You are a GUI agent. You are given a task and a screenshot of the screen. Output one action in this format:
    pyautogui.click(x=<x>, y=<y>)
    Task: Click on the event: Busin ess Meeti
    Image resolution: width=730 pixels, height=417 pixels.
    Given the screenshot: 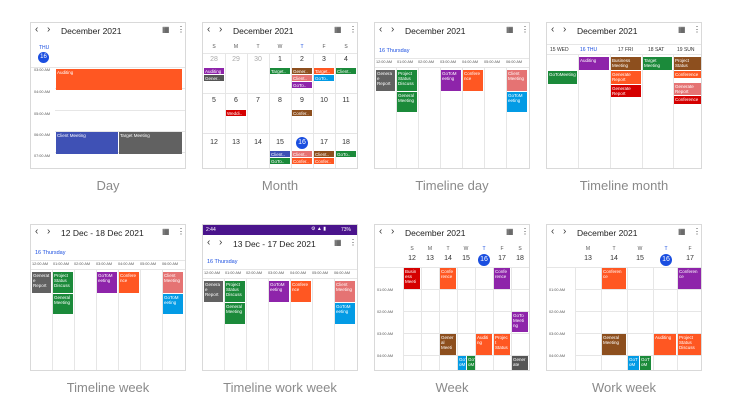 What is the action you would take?
    pyautogui.click(x=412, y=278)
    